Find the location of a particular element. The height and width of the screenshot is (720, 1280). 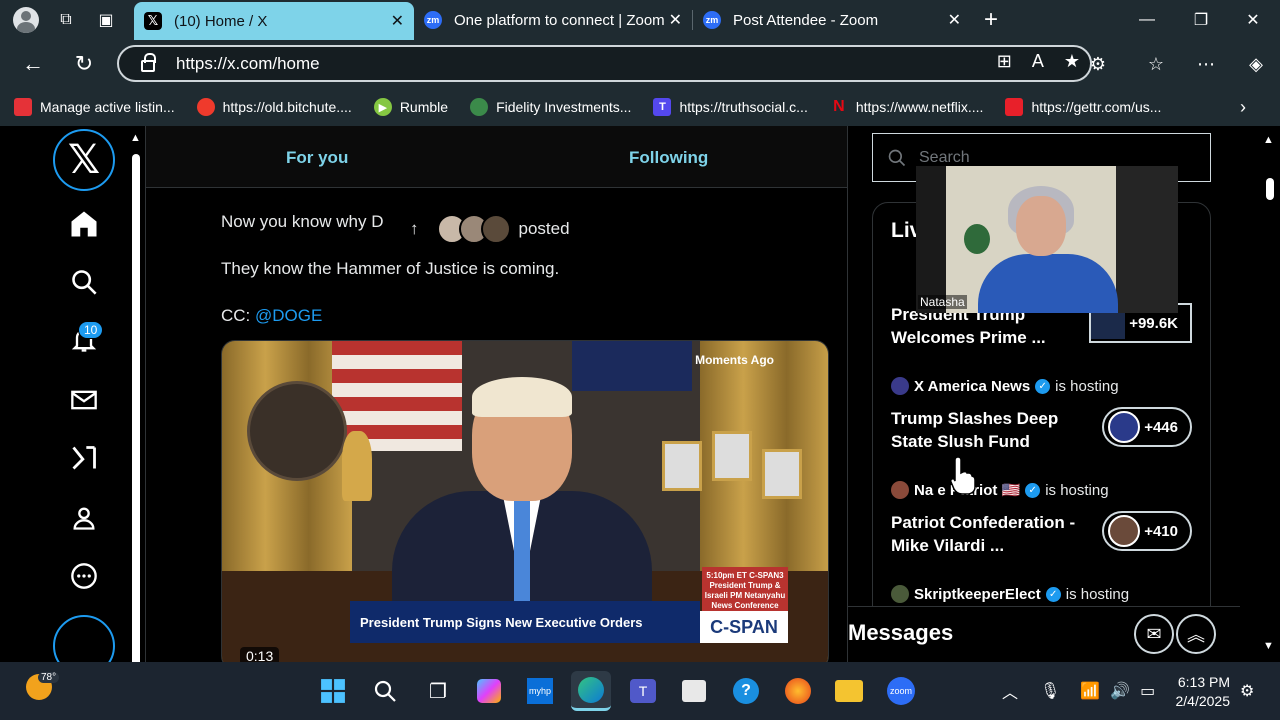

left-scrollbar: ▲ ▼ is located at coordinates (136, 396).